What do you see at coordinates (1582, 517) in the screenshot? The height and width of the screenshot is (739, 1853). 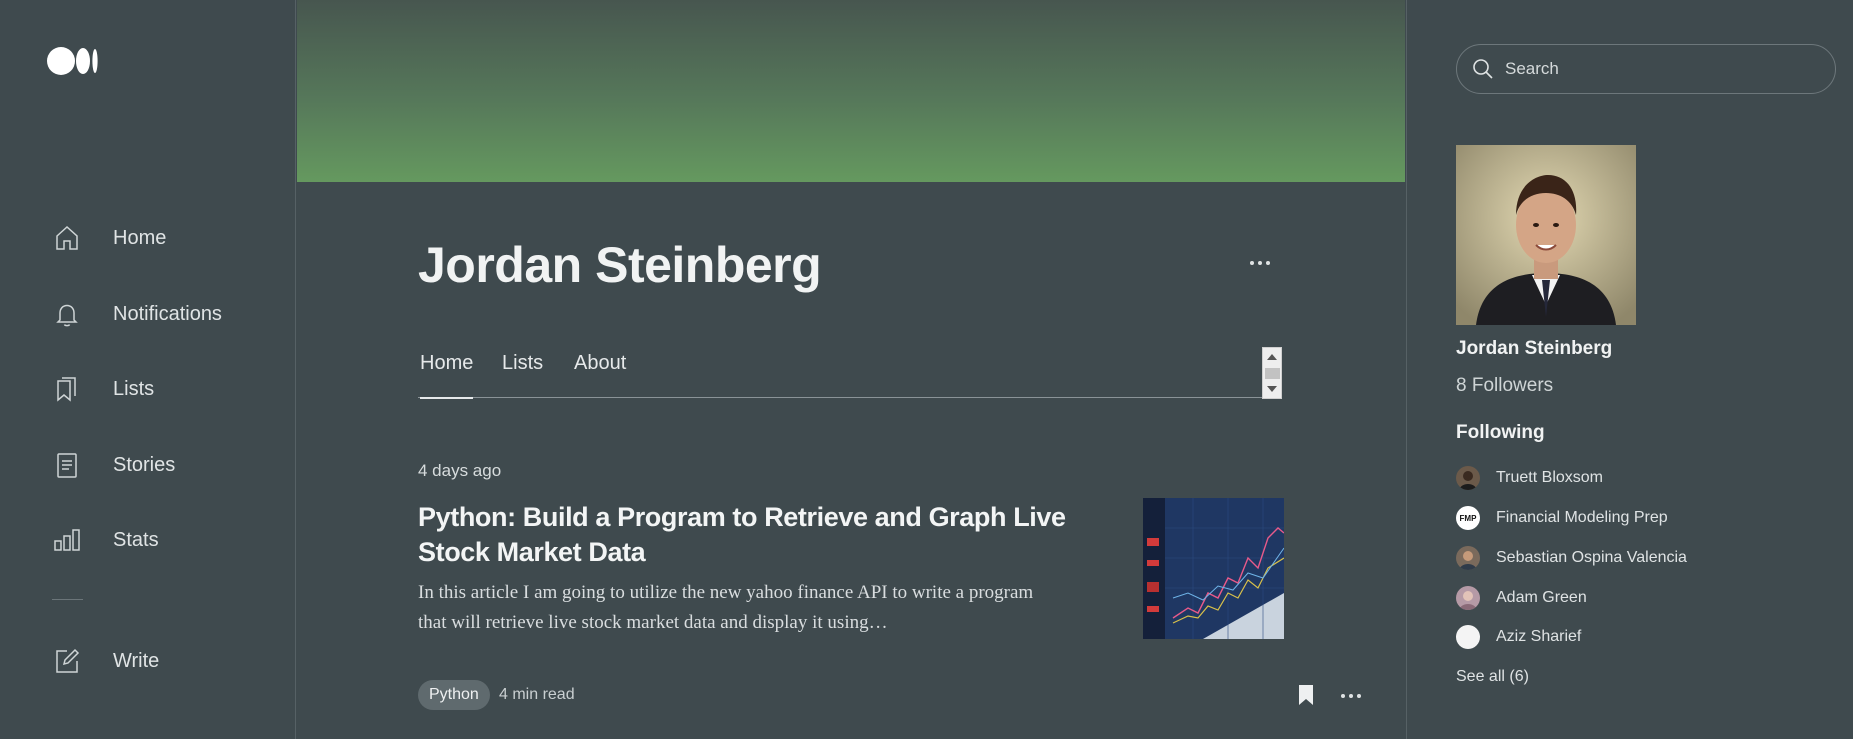 I see `following-name: Financial Modeling Prep` at bounding box center [1582, 517].